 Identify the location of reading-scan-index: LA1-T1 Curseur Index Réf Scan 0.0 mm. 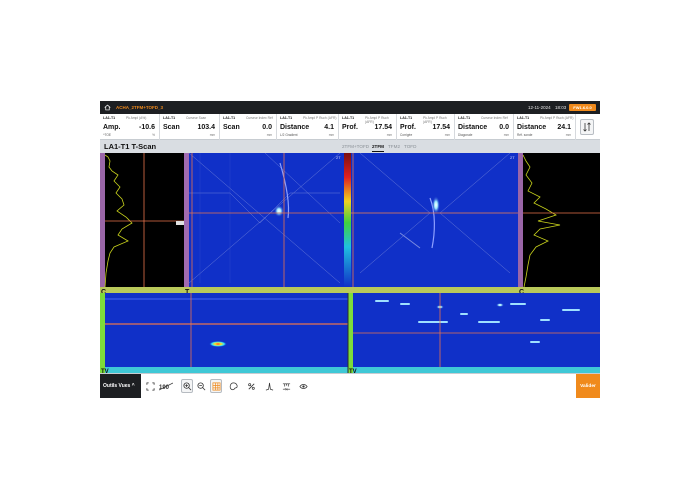
(248, 127).